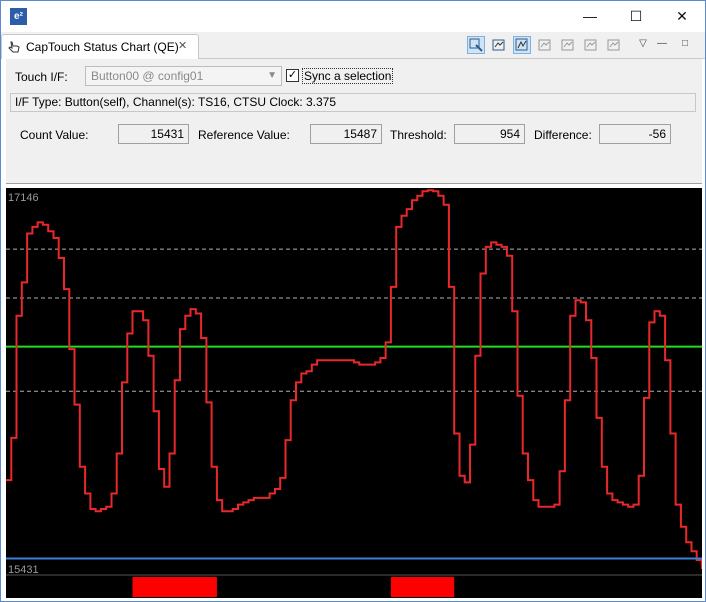 This screenshot has height=602, width=706. What do you see at coordinates (418, 135) in the screenshot?
I see `threshold-label: Threshold:` at bounding box center [418, 135].